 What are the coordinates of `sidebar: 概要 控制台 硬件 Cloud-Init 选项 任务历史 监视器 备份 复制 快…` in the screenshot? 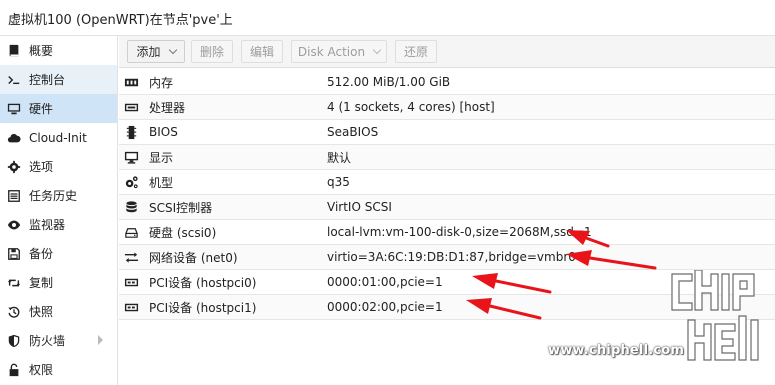 It's located at (59, 210).